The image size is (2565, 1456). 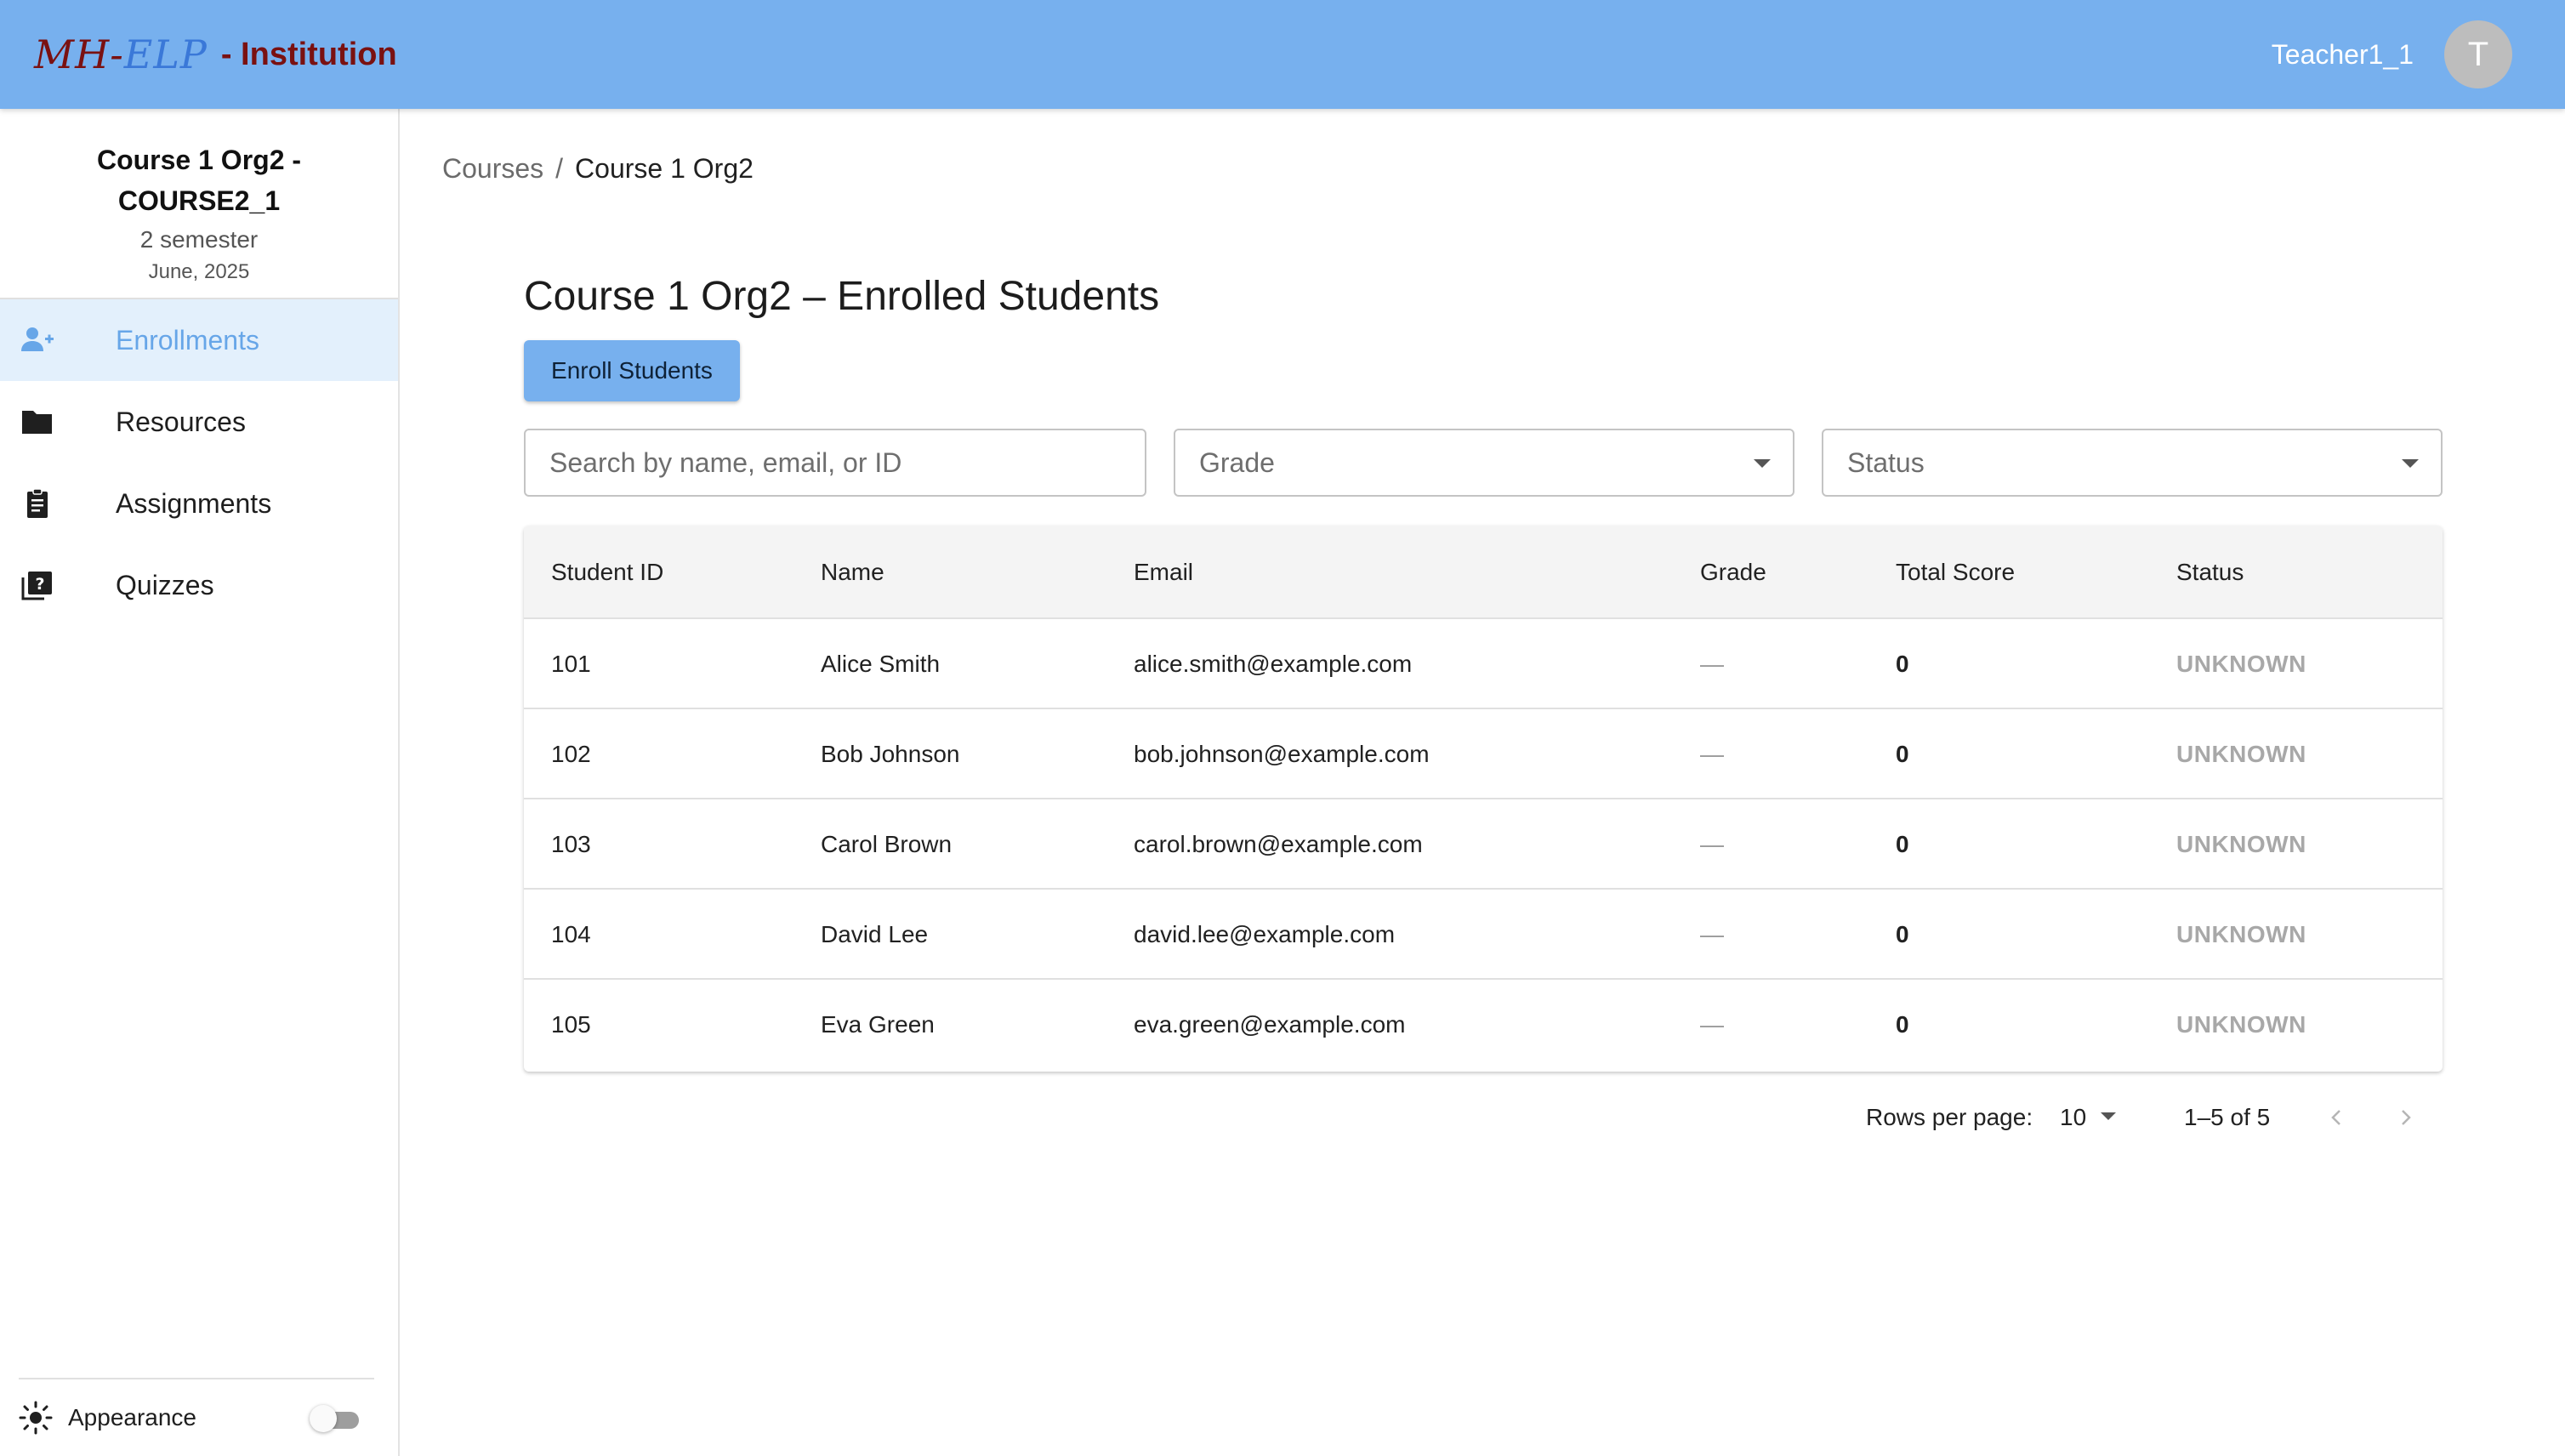 I want to click on rows-per-page-select: 10, so click(x=2073, y=1117).